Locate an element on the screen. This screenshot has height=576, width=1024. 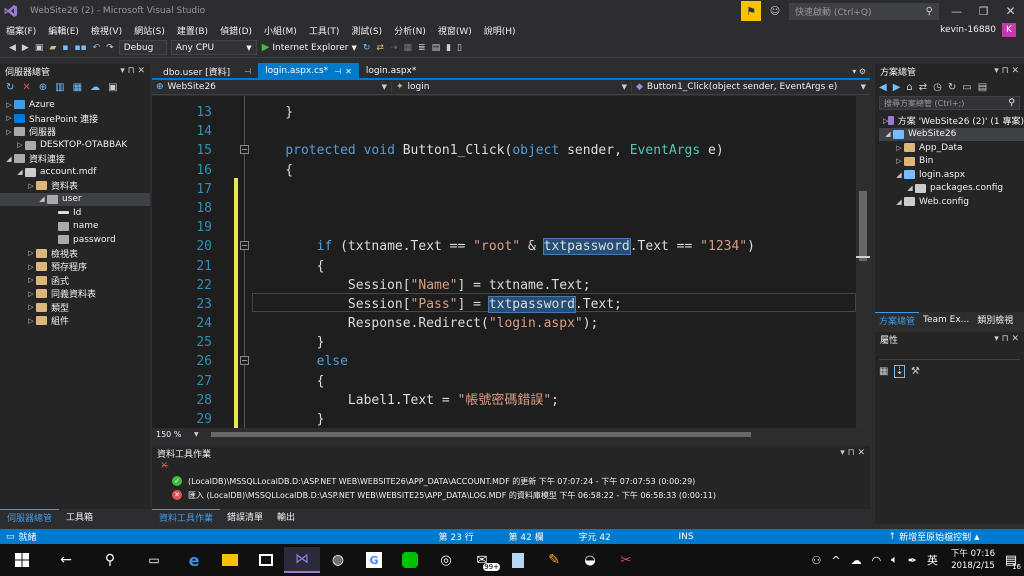
menu-item: 檢視(V) is located at coordinates (106, 30).